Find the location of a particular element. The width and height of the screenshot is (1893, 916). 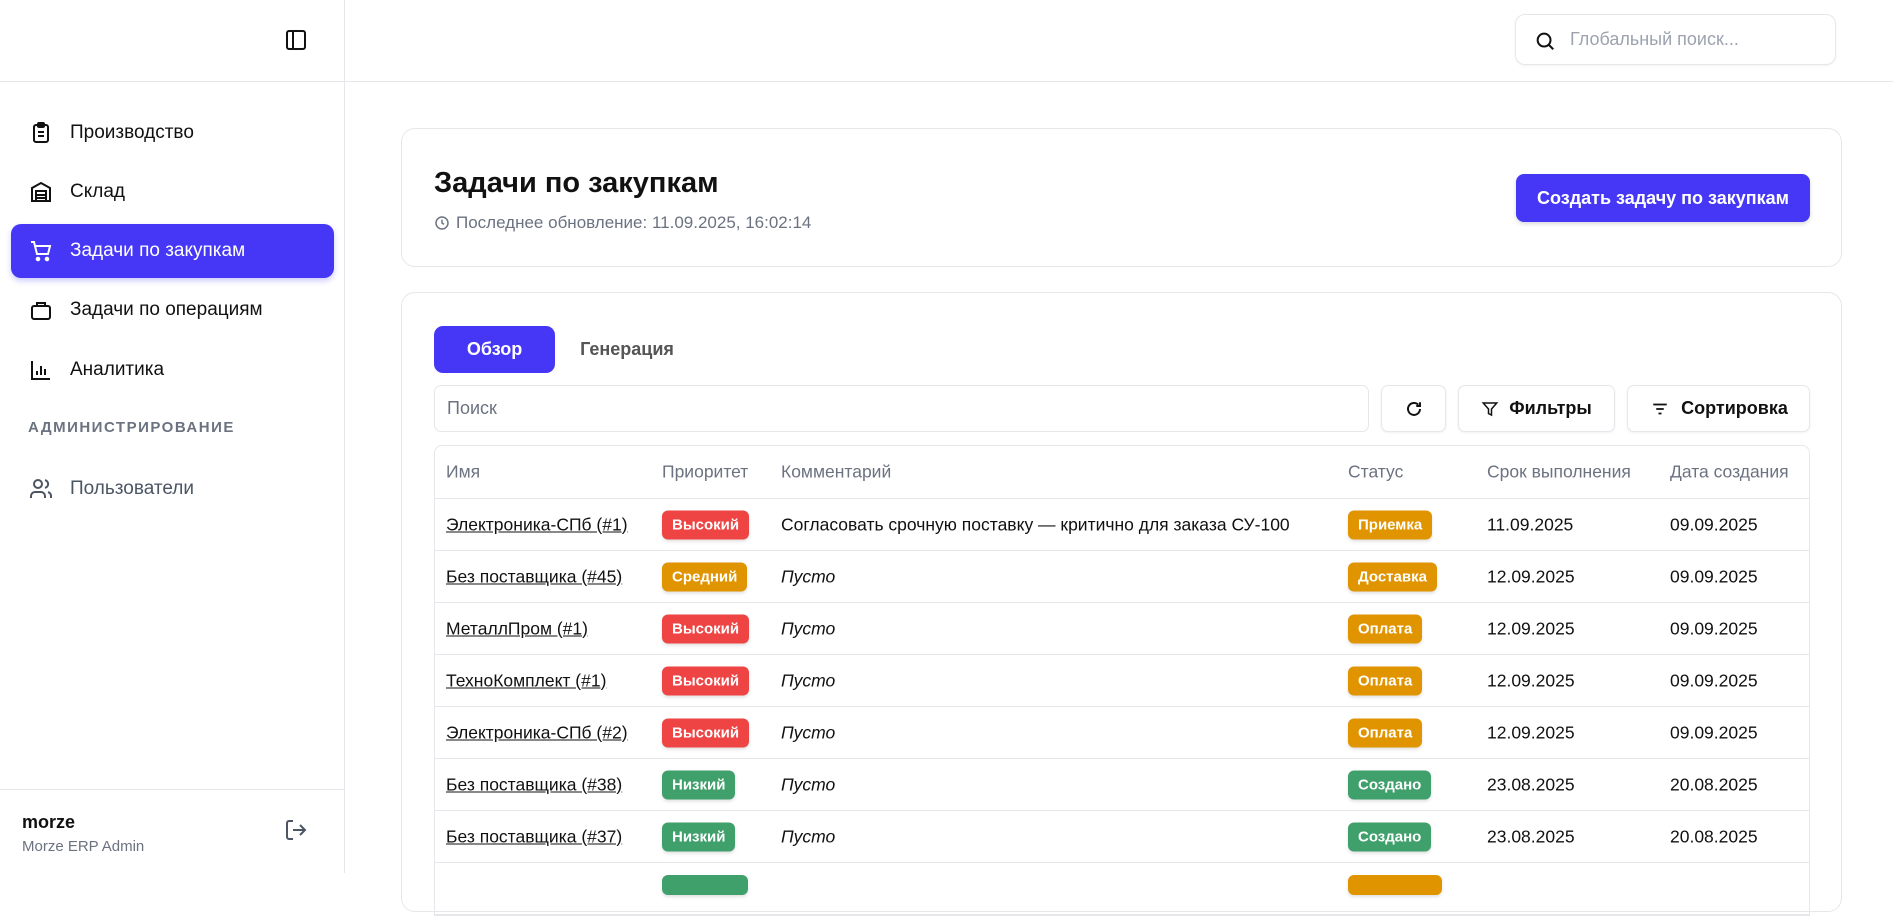

sidebar-item-production: Производство is located at coordinates (172, 133).